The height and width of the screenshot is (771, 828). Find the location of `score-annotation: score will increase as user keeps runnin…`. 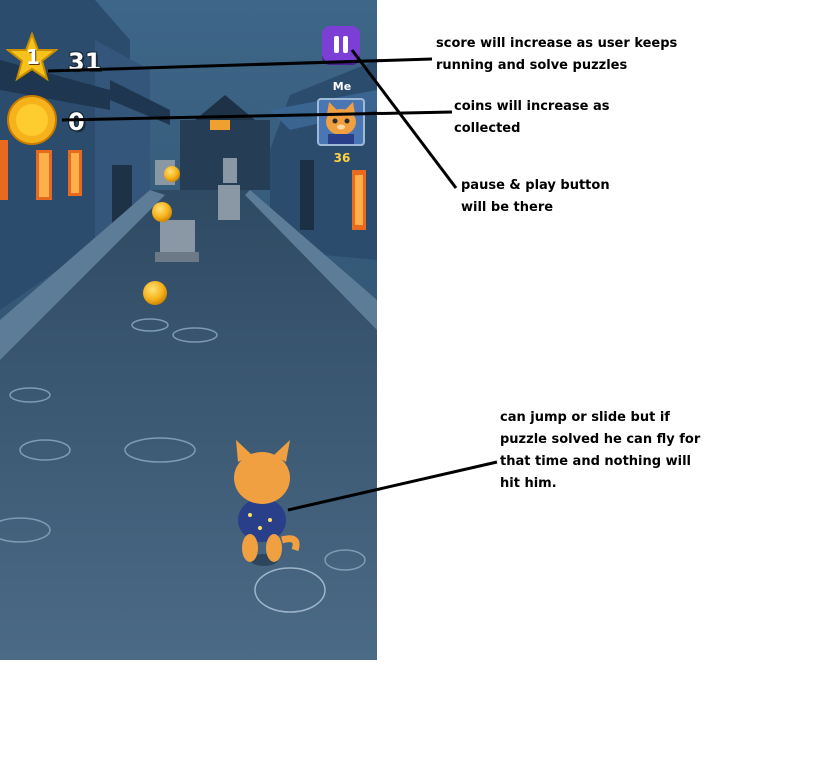

score-annotation: score will increase as user keeps runnin… is located at coordinates (557, 54).